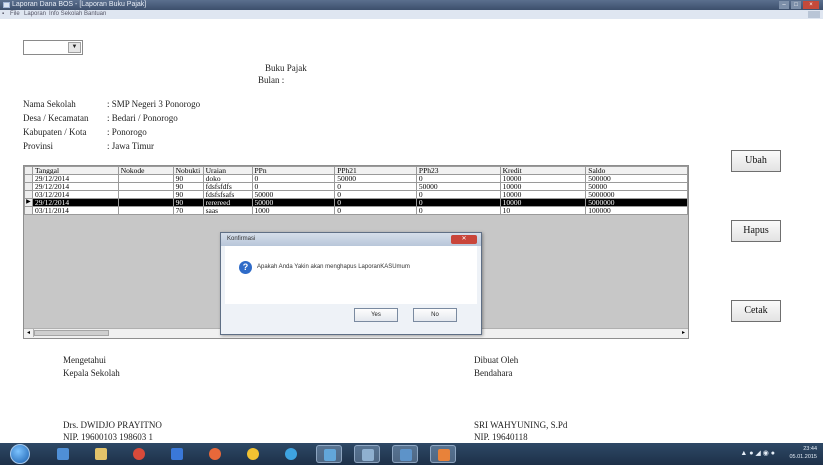 This screenshot has height=465, width=823. Describe the element at coordinates (543, 210) in the screenshot. I see `table-cell: 10` at that location.